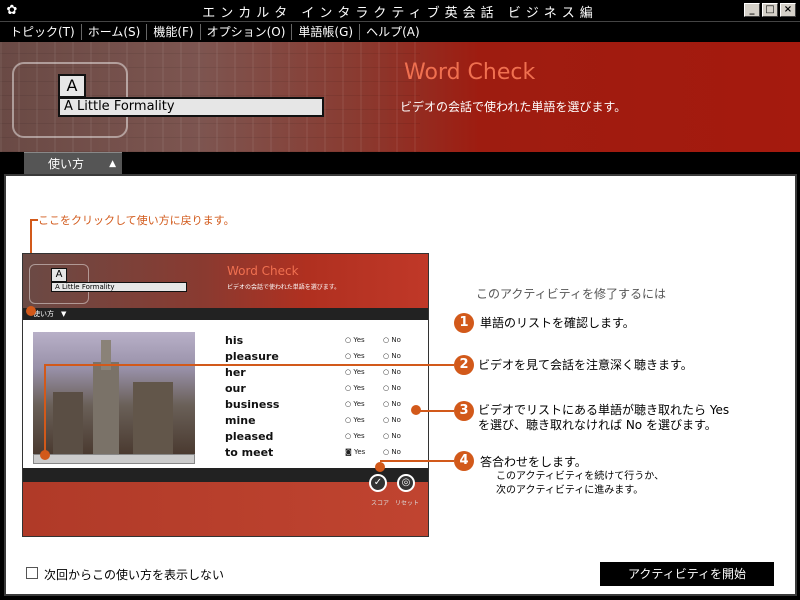  I want to click on word-row: pleased ○ Yes ○ No, so click(325, 436).